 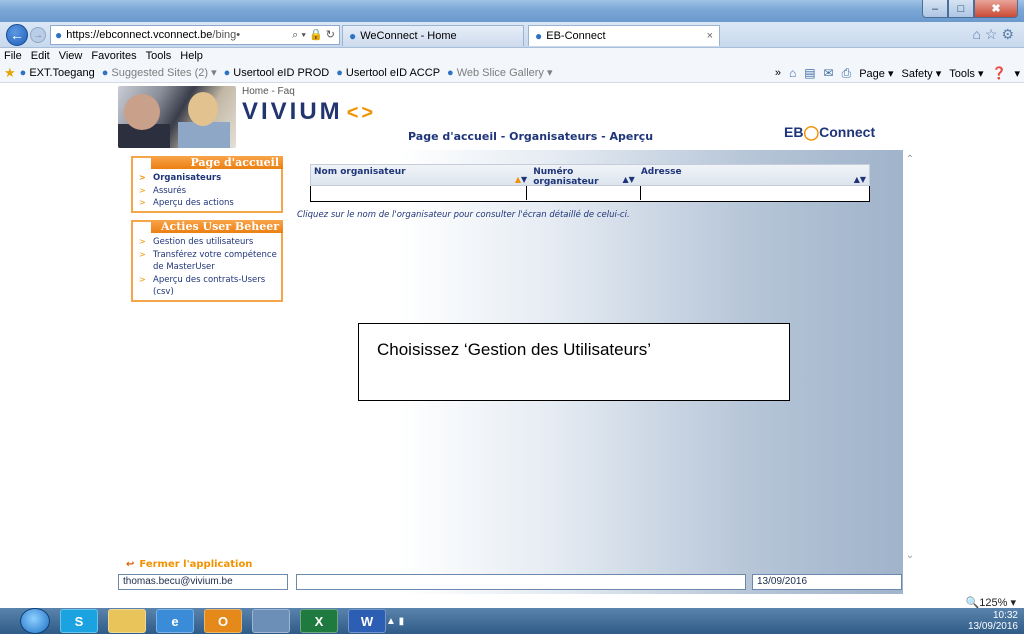 What do you see at coordinates (208, 178) in the screenshot?
I see `nav-item-organisateurs: Organisateurs` at bounding box center [208, 178].